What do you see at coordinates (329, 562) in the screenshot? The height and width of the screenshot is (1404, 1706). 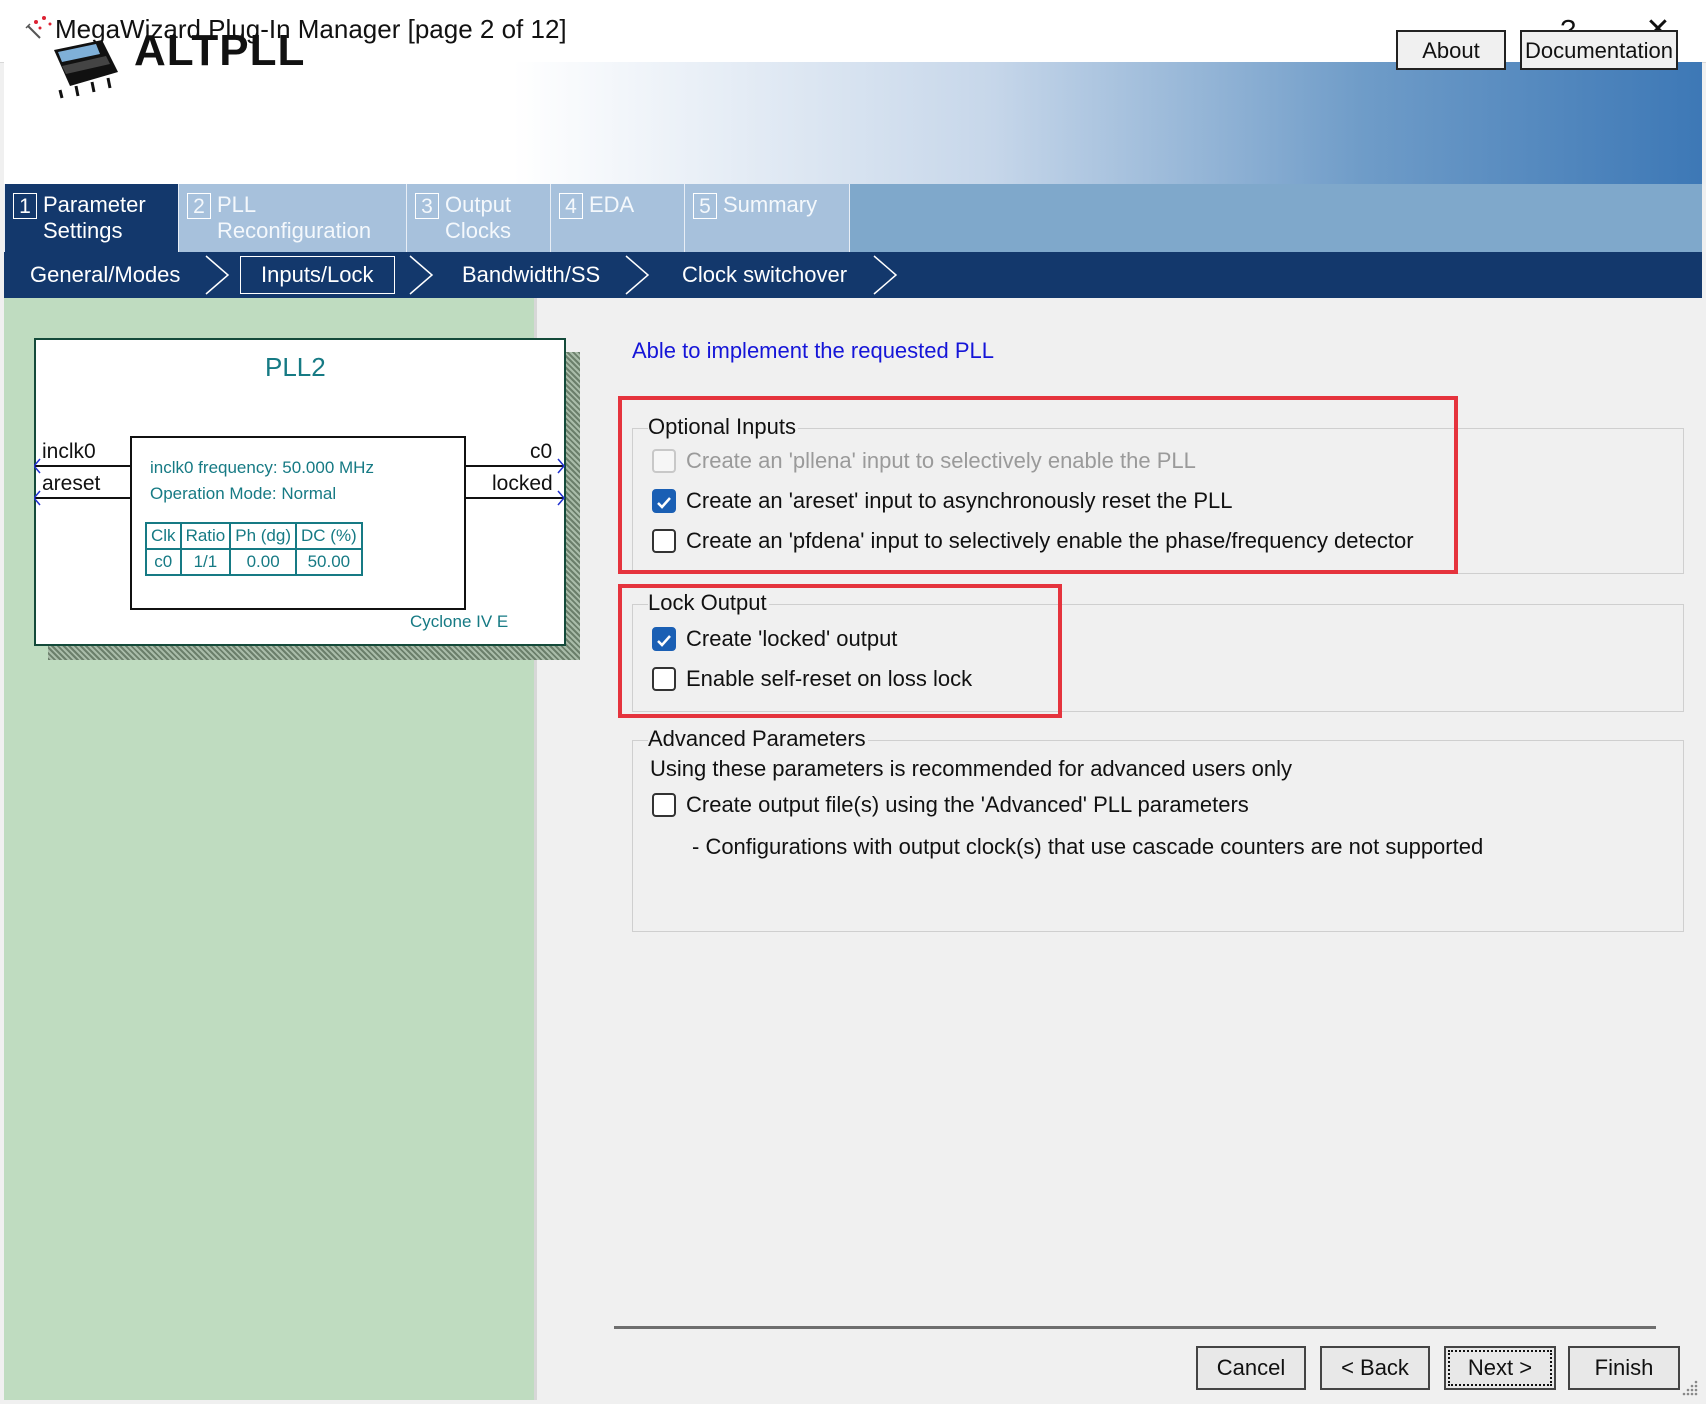 I see `clock-table-cell: 50.00` at bounding box center [329, 562].